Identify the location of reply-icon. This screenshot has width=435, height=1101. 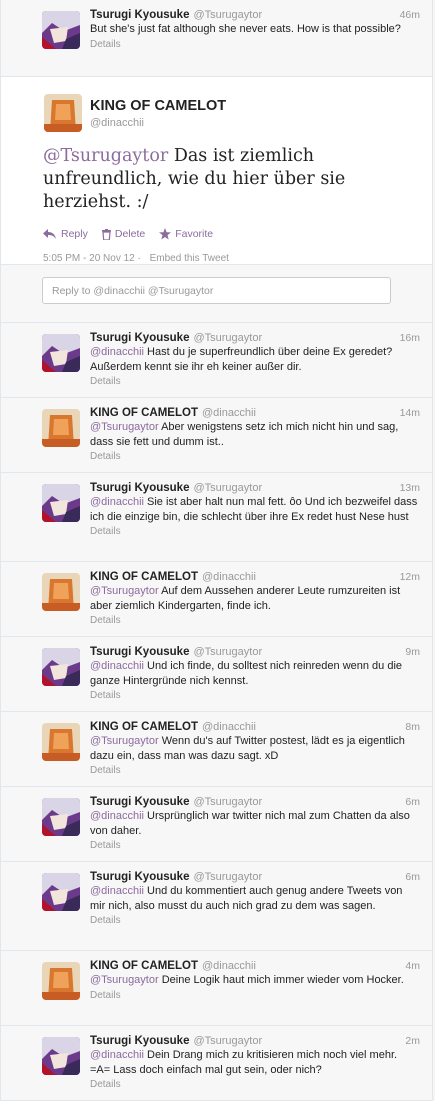
(49, 234).